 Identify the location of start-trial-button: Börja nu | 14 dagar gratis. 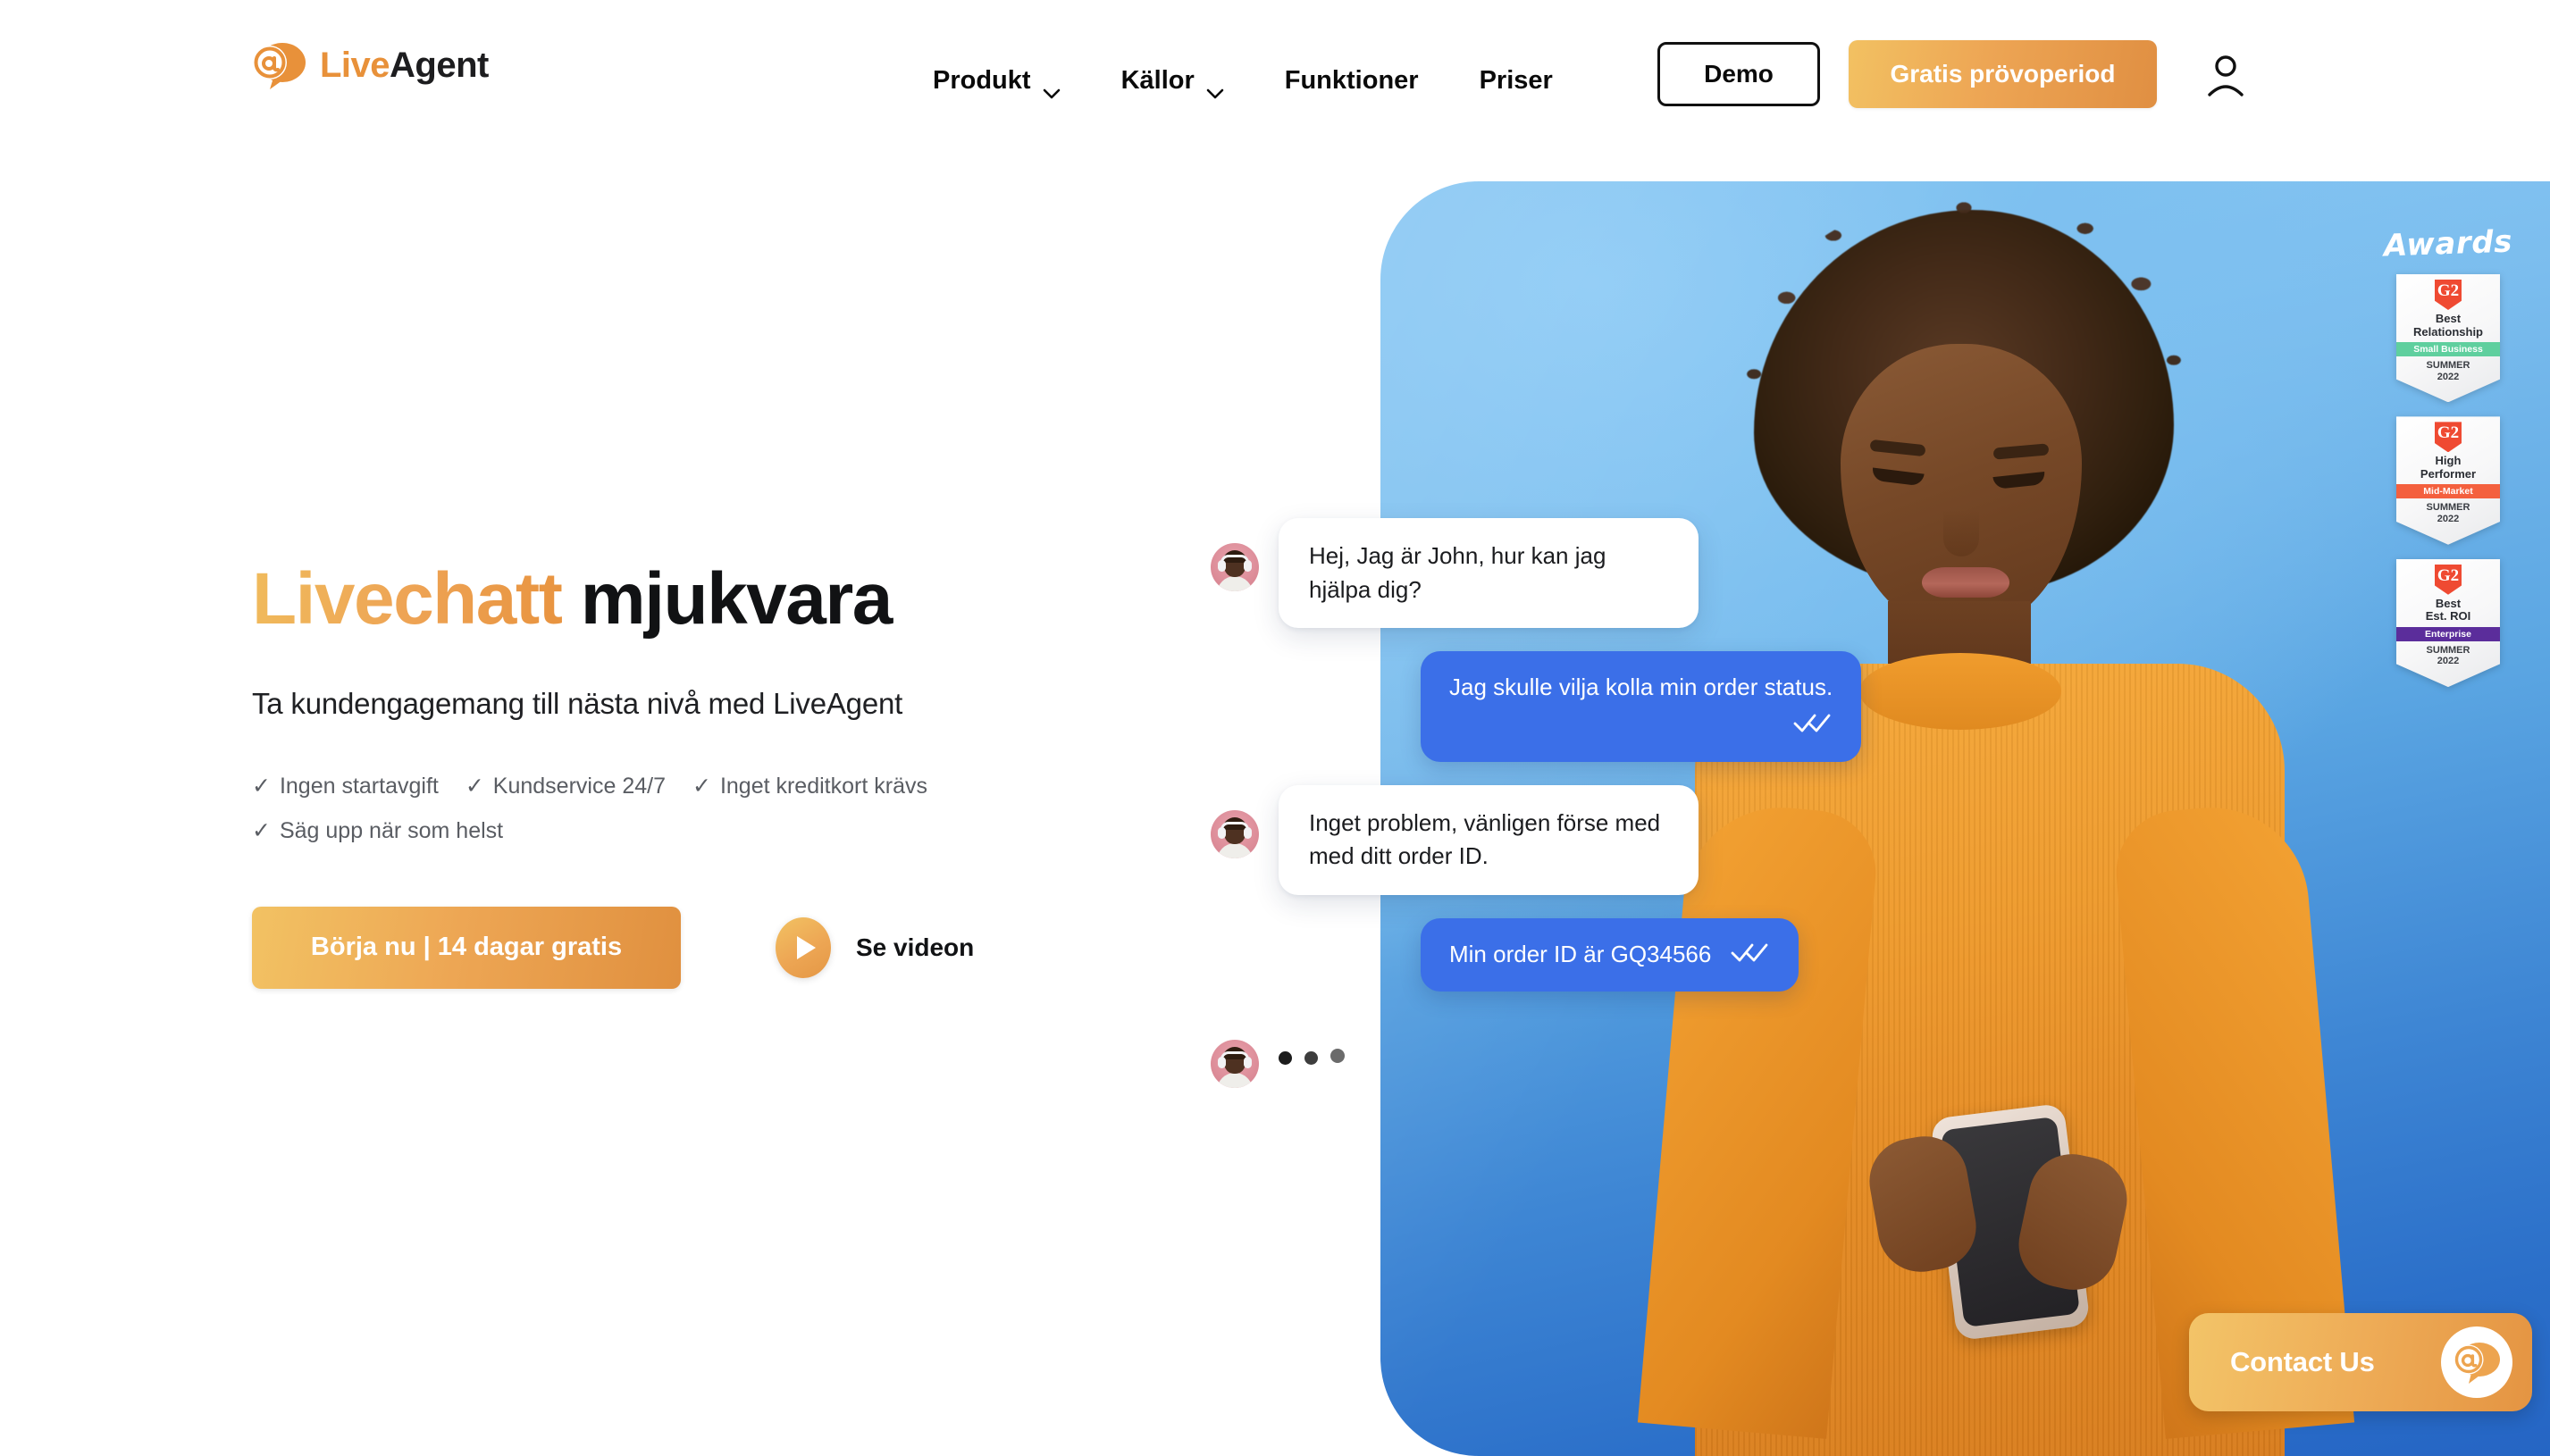
(466, 947).